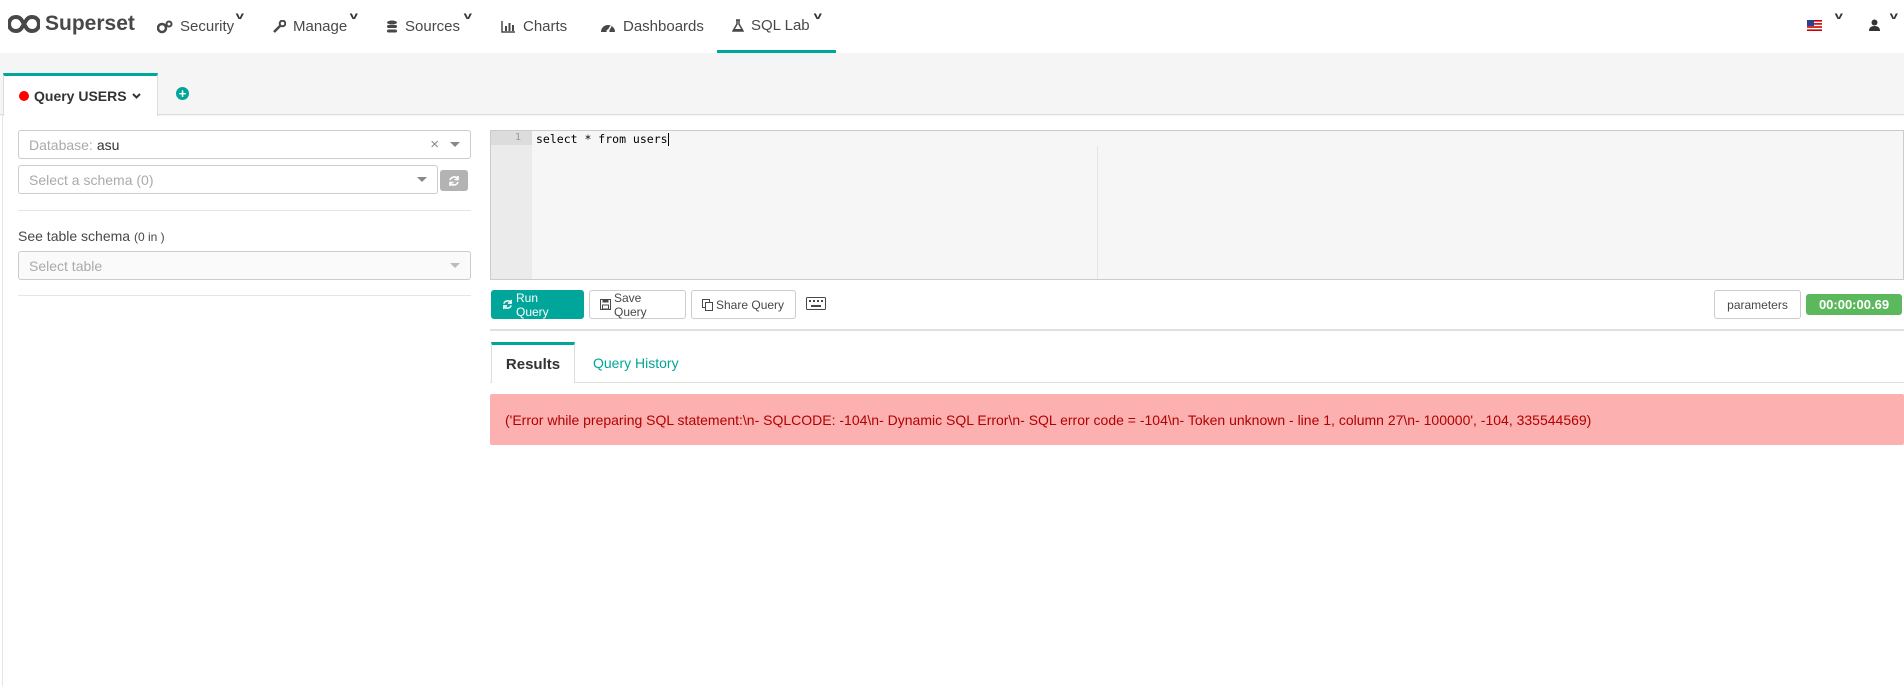 Image resolution: width=1904 pixels, height=686 pixels. Describe the element at coordinates (818, 16) in the screenshot. I see `sql-lab-chevron-down-icon: v` at that location.